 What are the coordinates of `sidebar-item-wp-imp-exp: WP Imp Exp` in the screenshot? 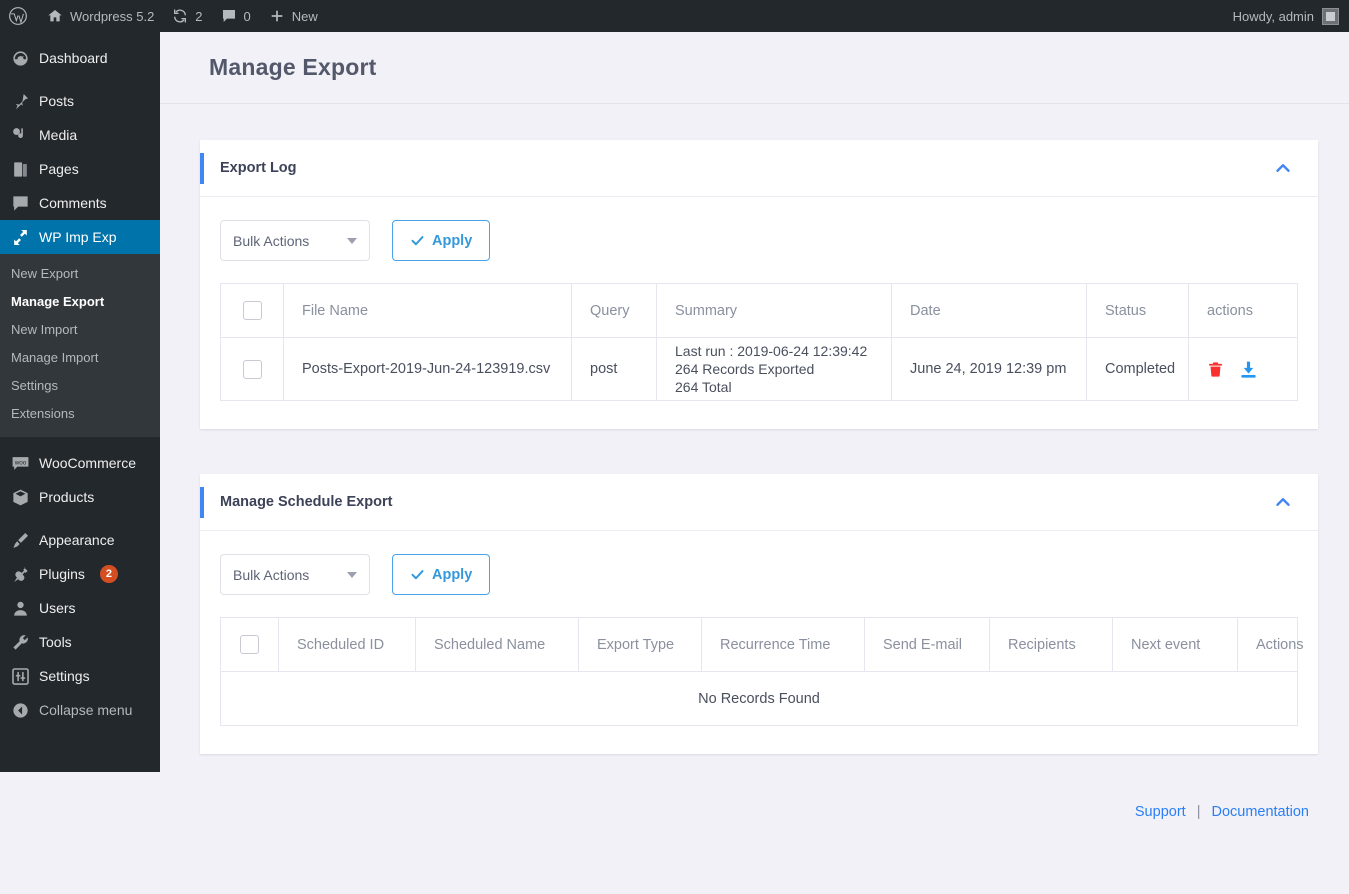 It's located at (80, 237).